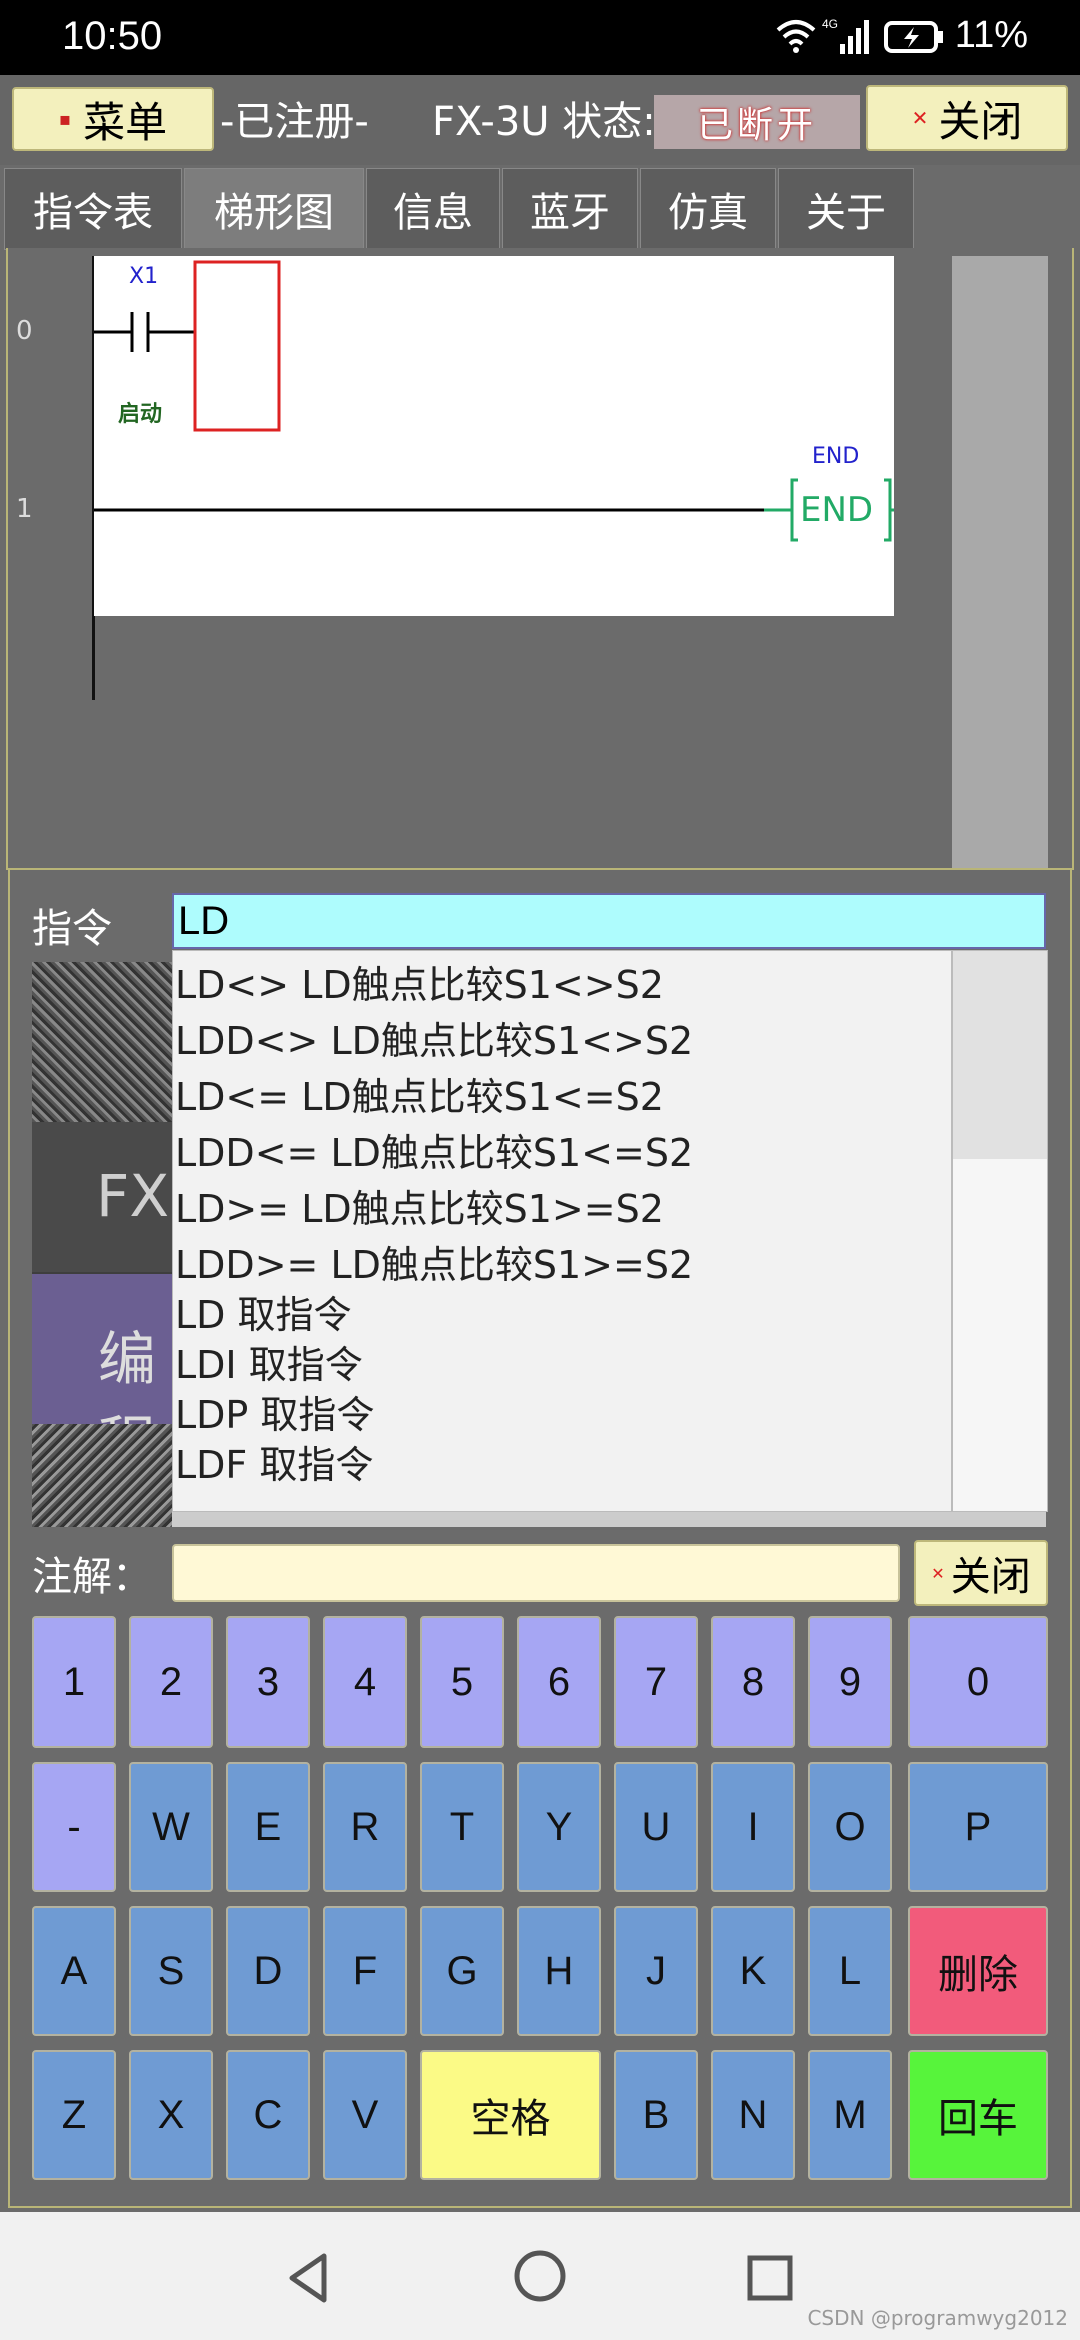  What do you see at coordinates (563, 1262) in the screenshot?
I see `list-item: LDD>= LD触点比较S1>=S2` at bounding box center [563, 1262].